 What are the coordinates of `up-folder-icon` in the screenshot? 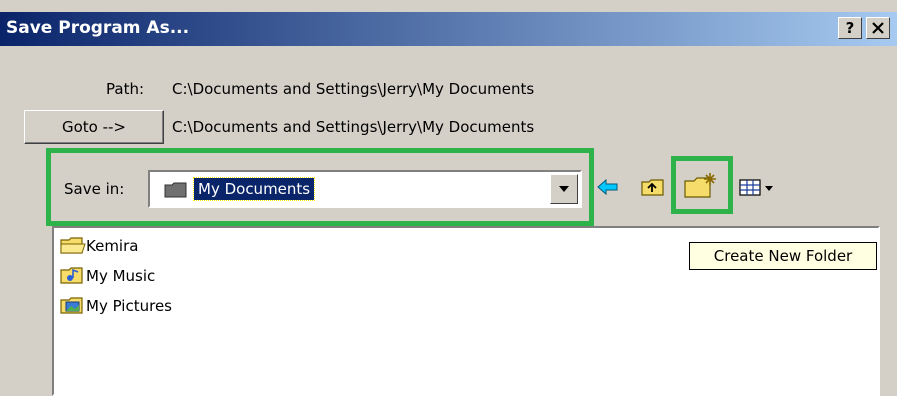 It's located at (652, 187).